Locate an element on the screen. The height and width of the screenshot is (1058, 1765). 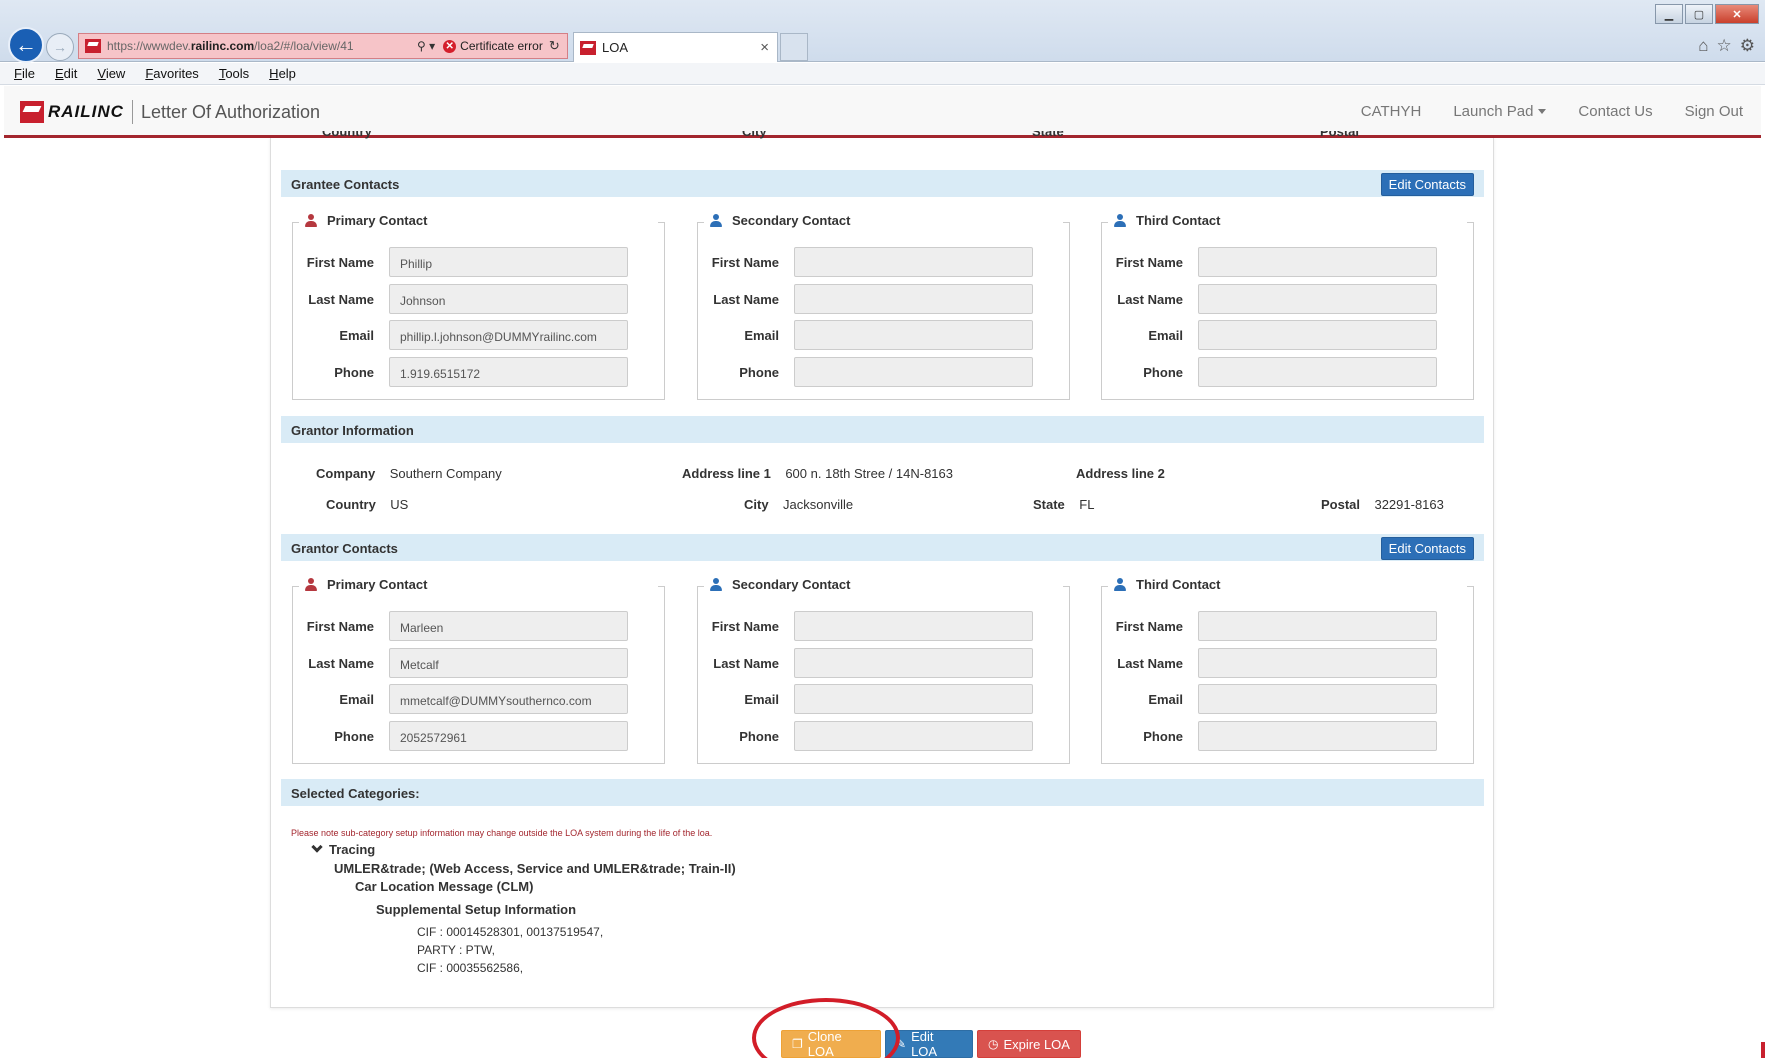
grantee-secondary-last-name-input is located at coordinates (913, 299).